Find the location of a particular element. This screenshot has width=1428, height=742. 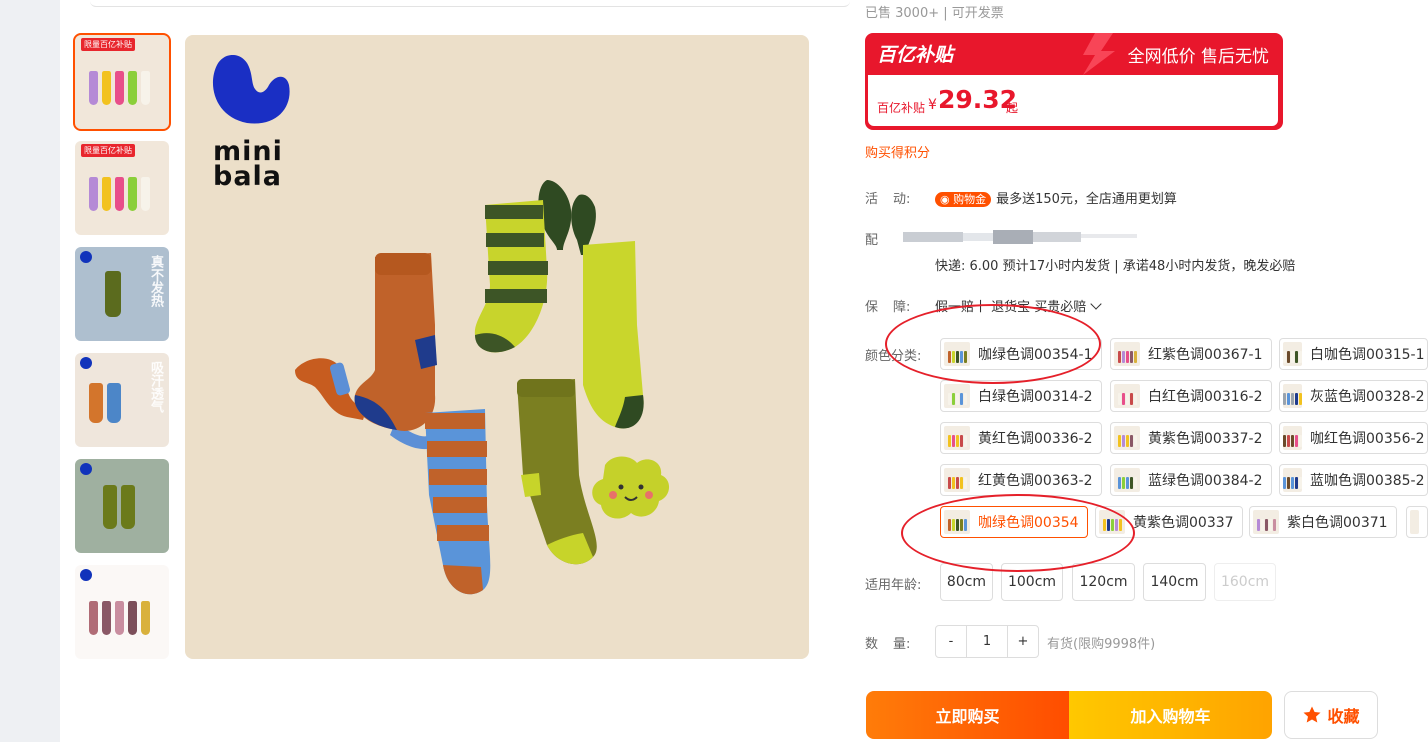

socks-illustration is located at coordinates (482, 387).